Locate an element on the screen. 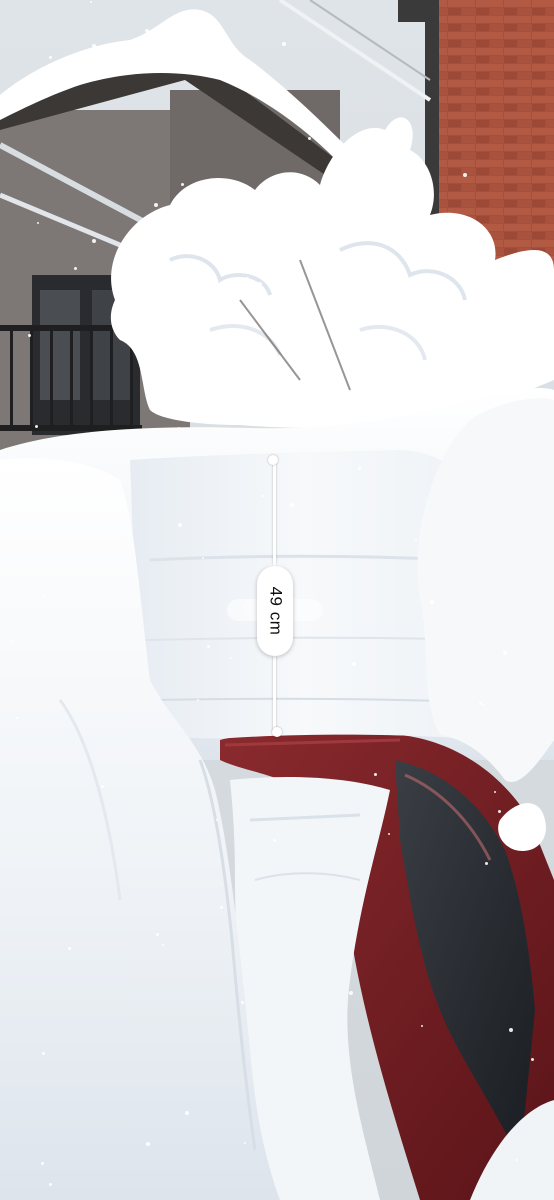 This screenshot has height=1200, width=554. measurement-value: 49 cm is located at coordinates (276, 611).